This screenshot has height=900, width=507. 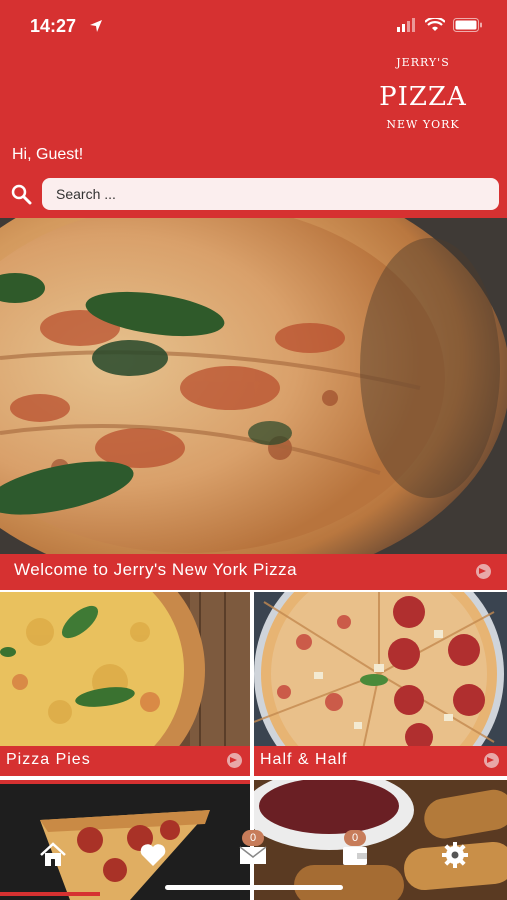 I want to click on jerrys-pizza-logo: JERRY'S PIZZA NEW YORK, so click(x=423, y=100).